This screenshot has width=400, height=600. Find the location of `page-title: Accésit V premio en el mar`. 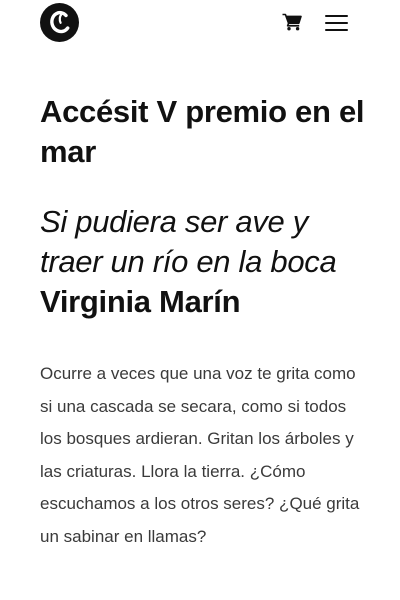

page-title: Accésit V premio en el mar is located at coordinates (202, 131).